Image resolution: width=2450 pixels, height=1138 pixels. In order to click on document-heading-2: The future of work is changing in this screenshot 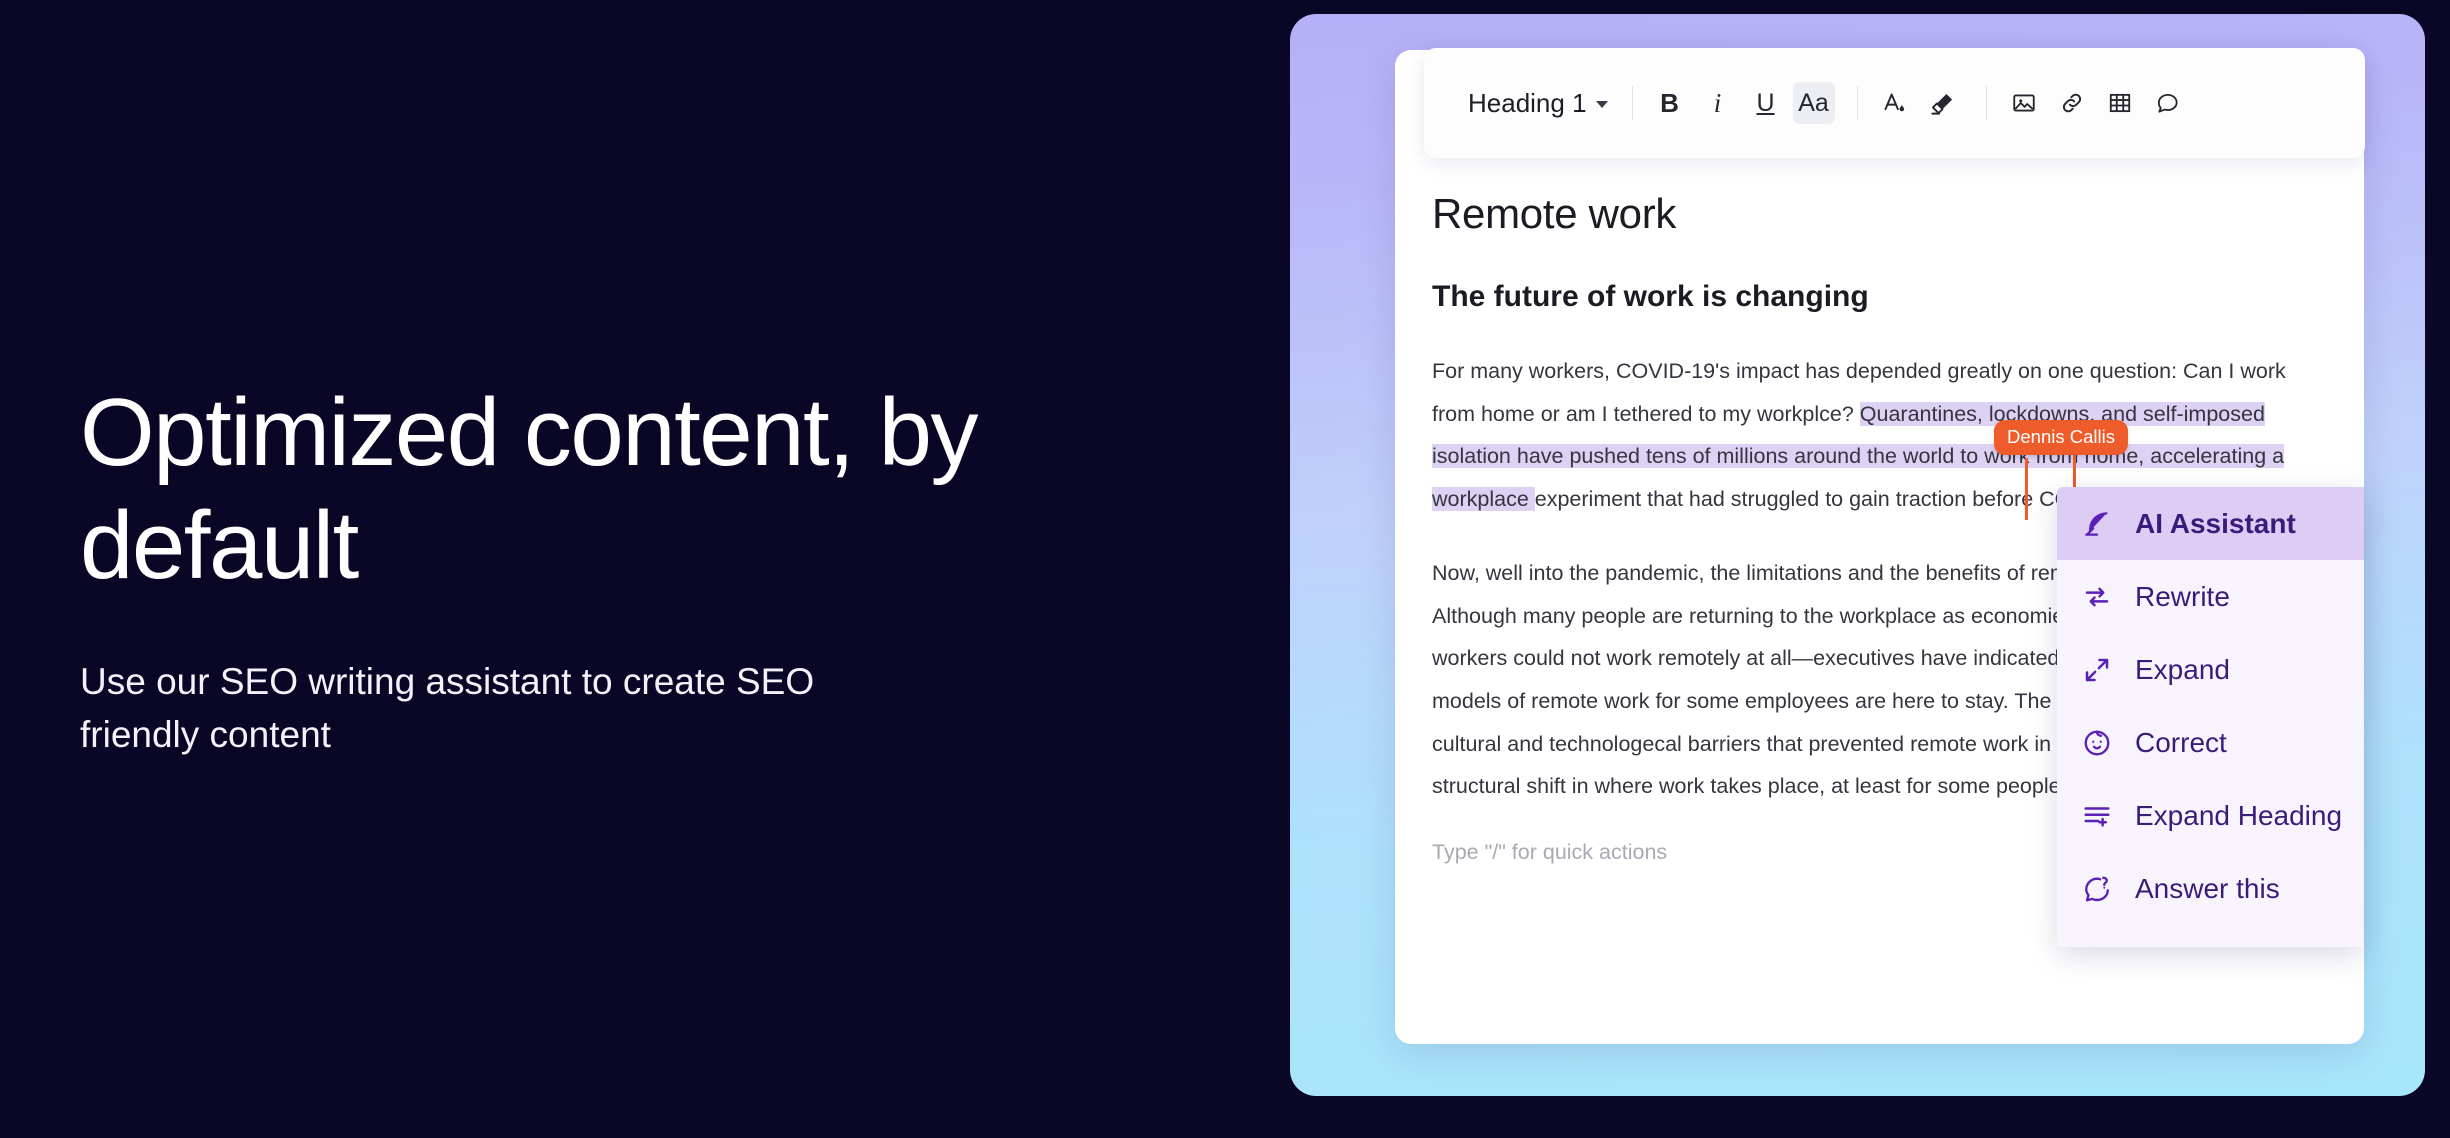, I will do `click(1650, 296)`.